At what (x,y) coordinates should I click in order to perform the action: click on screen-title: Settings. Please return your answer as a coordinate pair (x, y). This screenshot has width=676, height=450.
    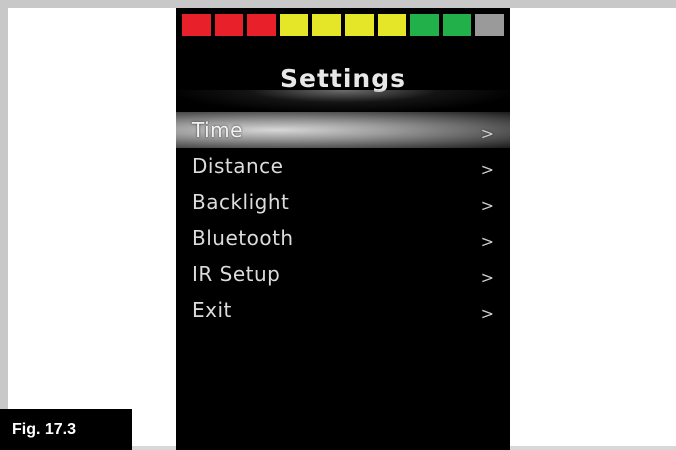
    Looking at the image, I should click on (342, 78).